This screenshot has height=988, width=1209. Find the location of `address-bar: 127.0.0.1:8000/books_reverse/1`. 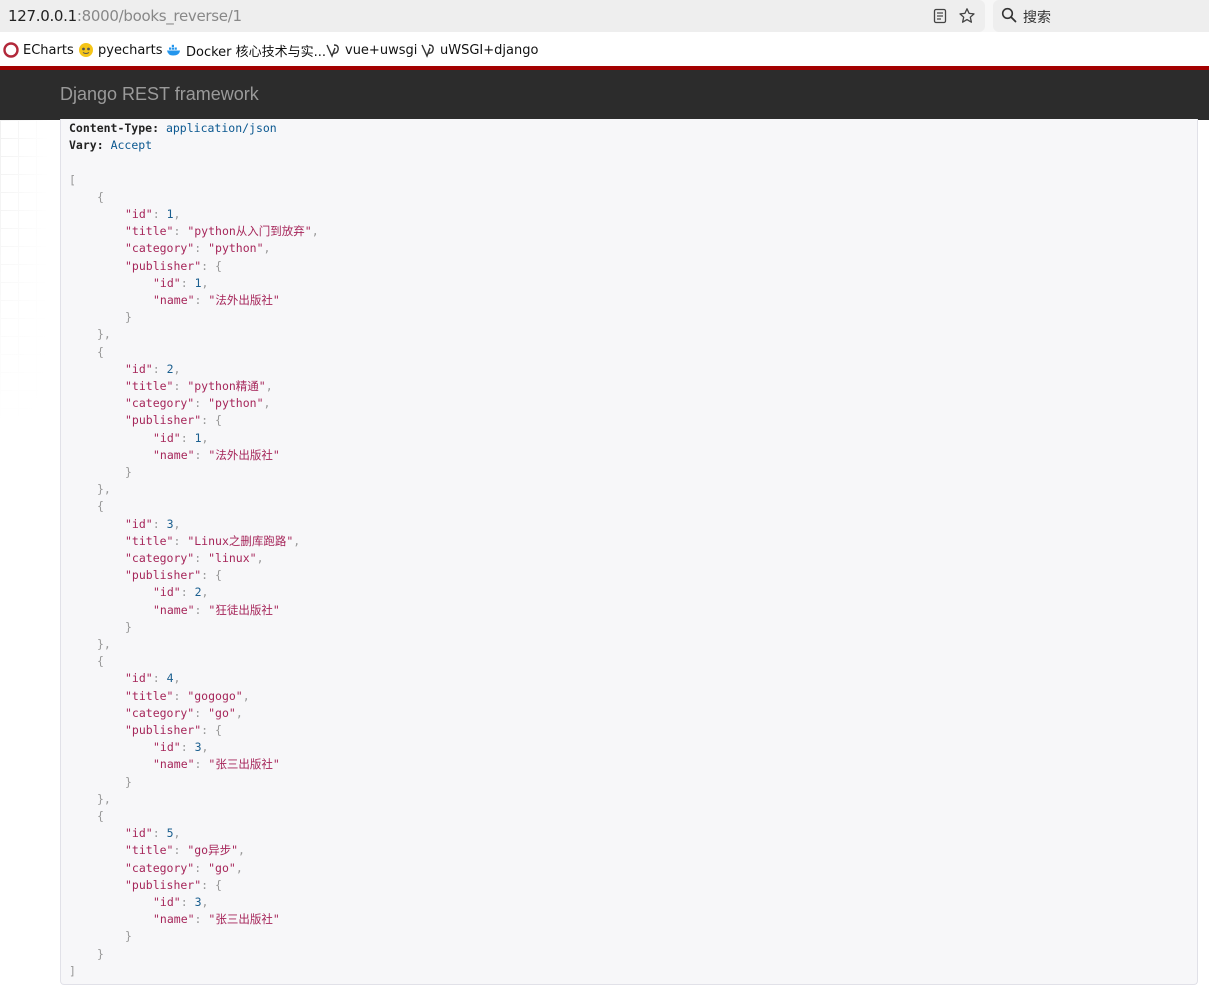

address-bar: 127.0.0.1:8000/books_reverse/1 is located at coordinates (492, 16).